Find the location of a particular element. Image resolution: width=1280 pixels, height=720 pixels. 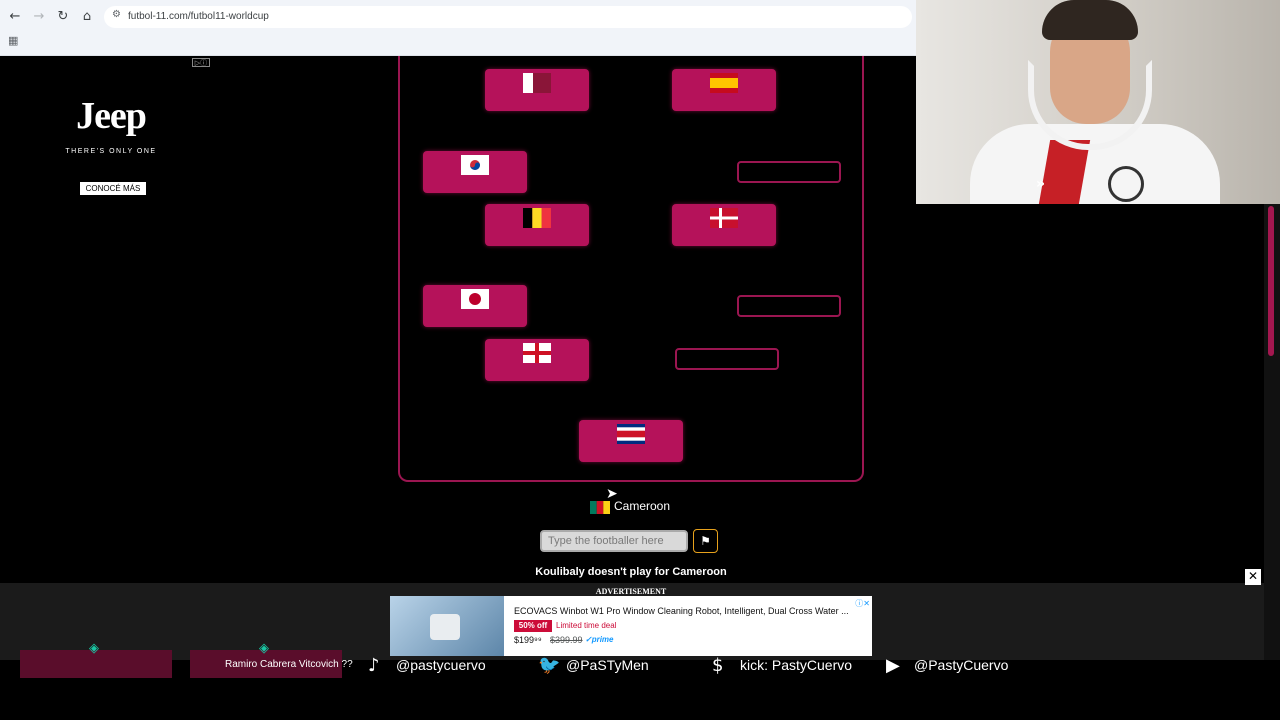

jeep-ad: ▷ⓘ Jeep THERE'S ONLY ONE CONOCÉ MÁS is located at coordinates (111, 137).